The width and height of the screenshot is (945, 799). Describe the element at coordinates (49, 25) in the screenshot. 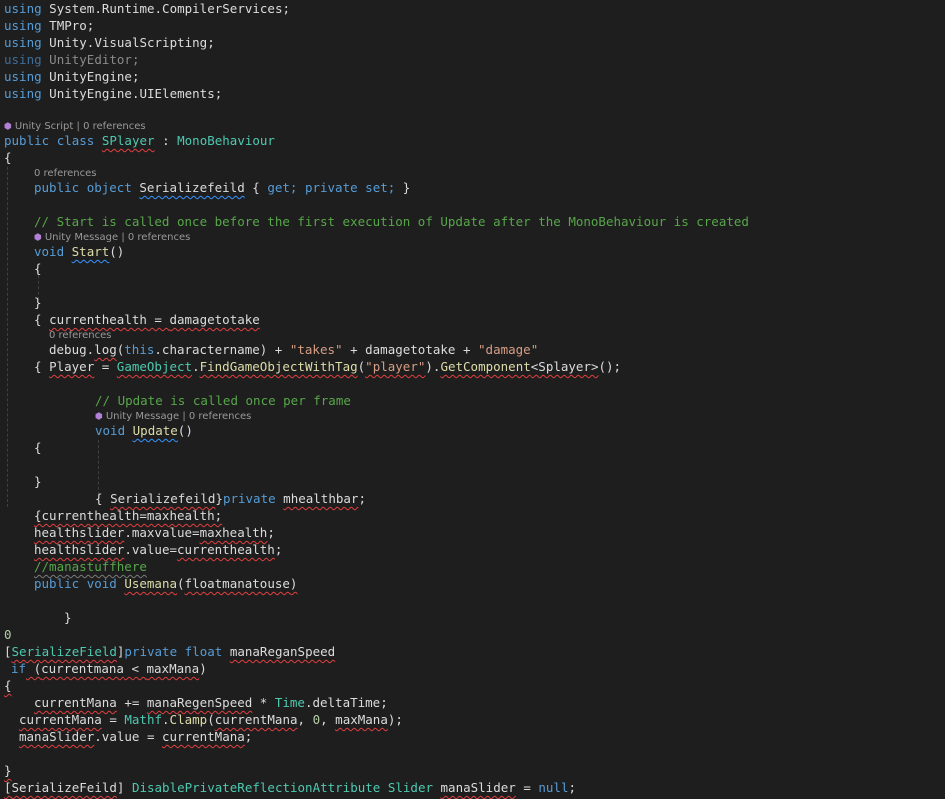

I see `using-line: using TMPro;` at that location.